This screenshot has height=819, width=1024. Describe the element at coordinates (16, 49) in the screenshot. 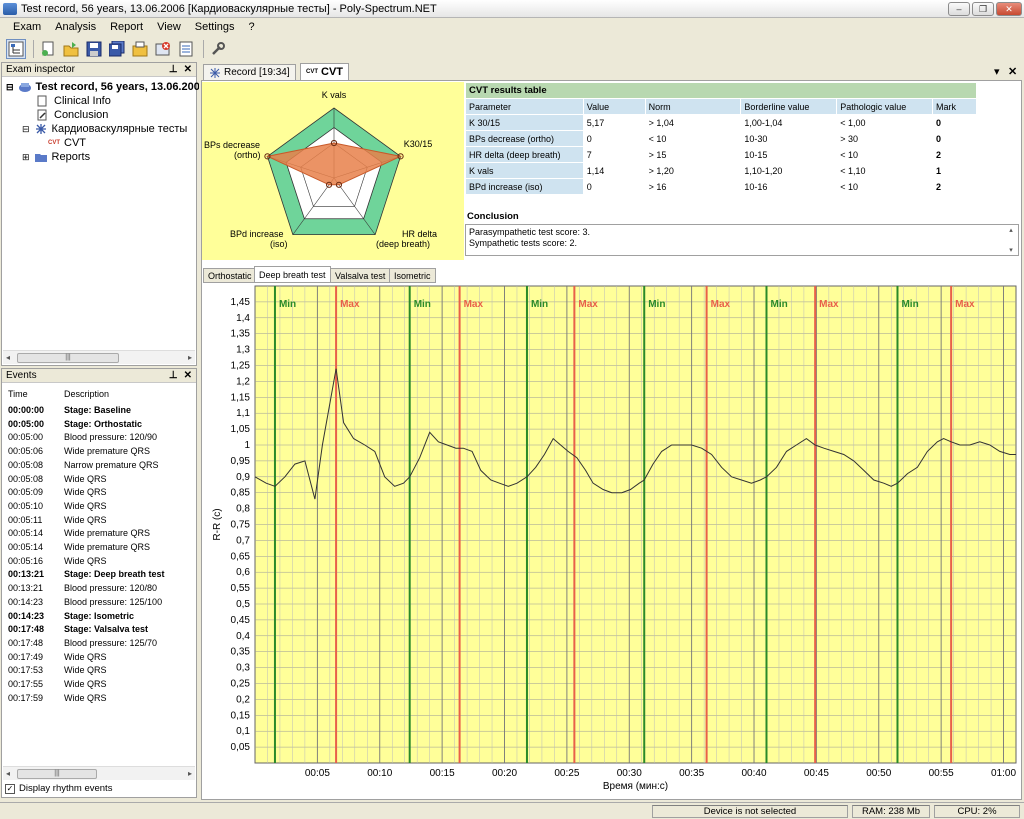

I see `exam-inspector-icon` at that location.